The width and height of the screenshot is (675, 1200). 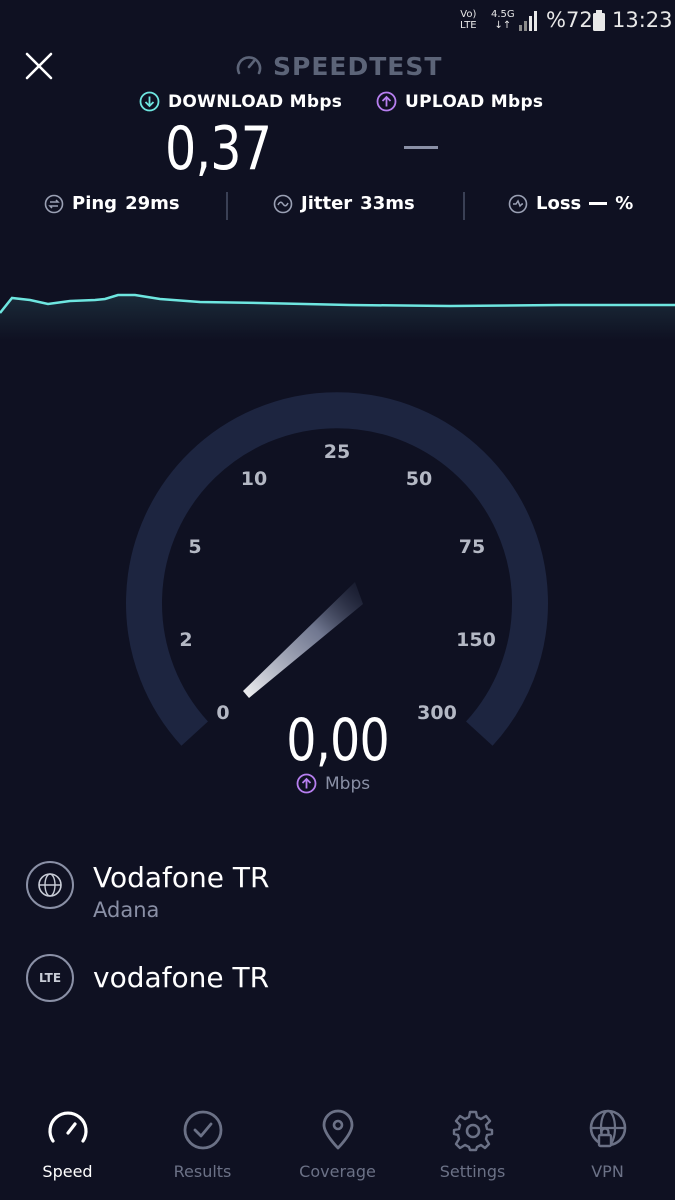 What do you see at coordinates (195, 547) in the screenshot?
I see `gauge-tick: 5` at bounding box center [195, 547].